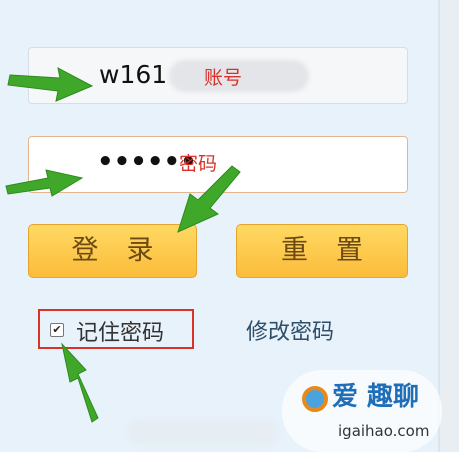 The height and width of the screenshot is (452, 459). Describe the element at coordinates (120, 331) in the screenshot. I see `remember-password-label: 记住密码` at that location.